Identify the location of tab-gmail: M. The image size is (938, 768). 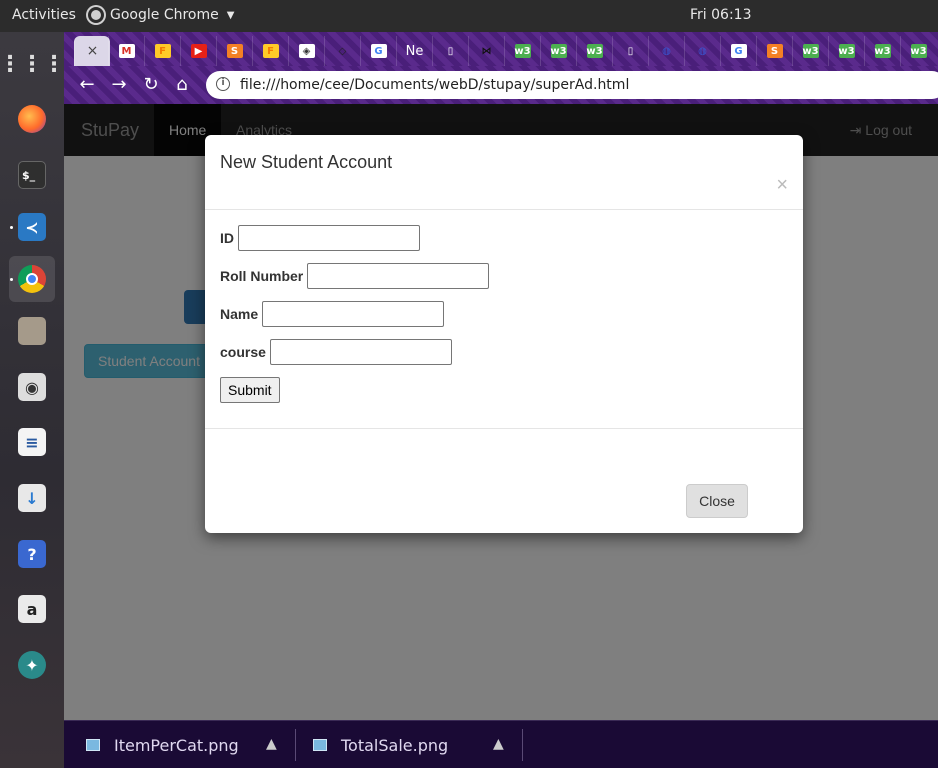
(126, 51).